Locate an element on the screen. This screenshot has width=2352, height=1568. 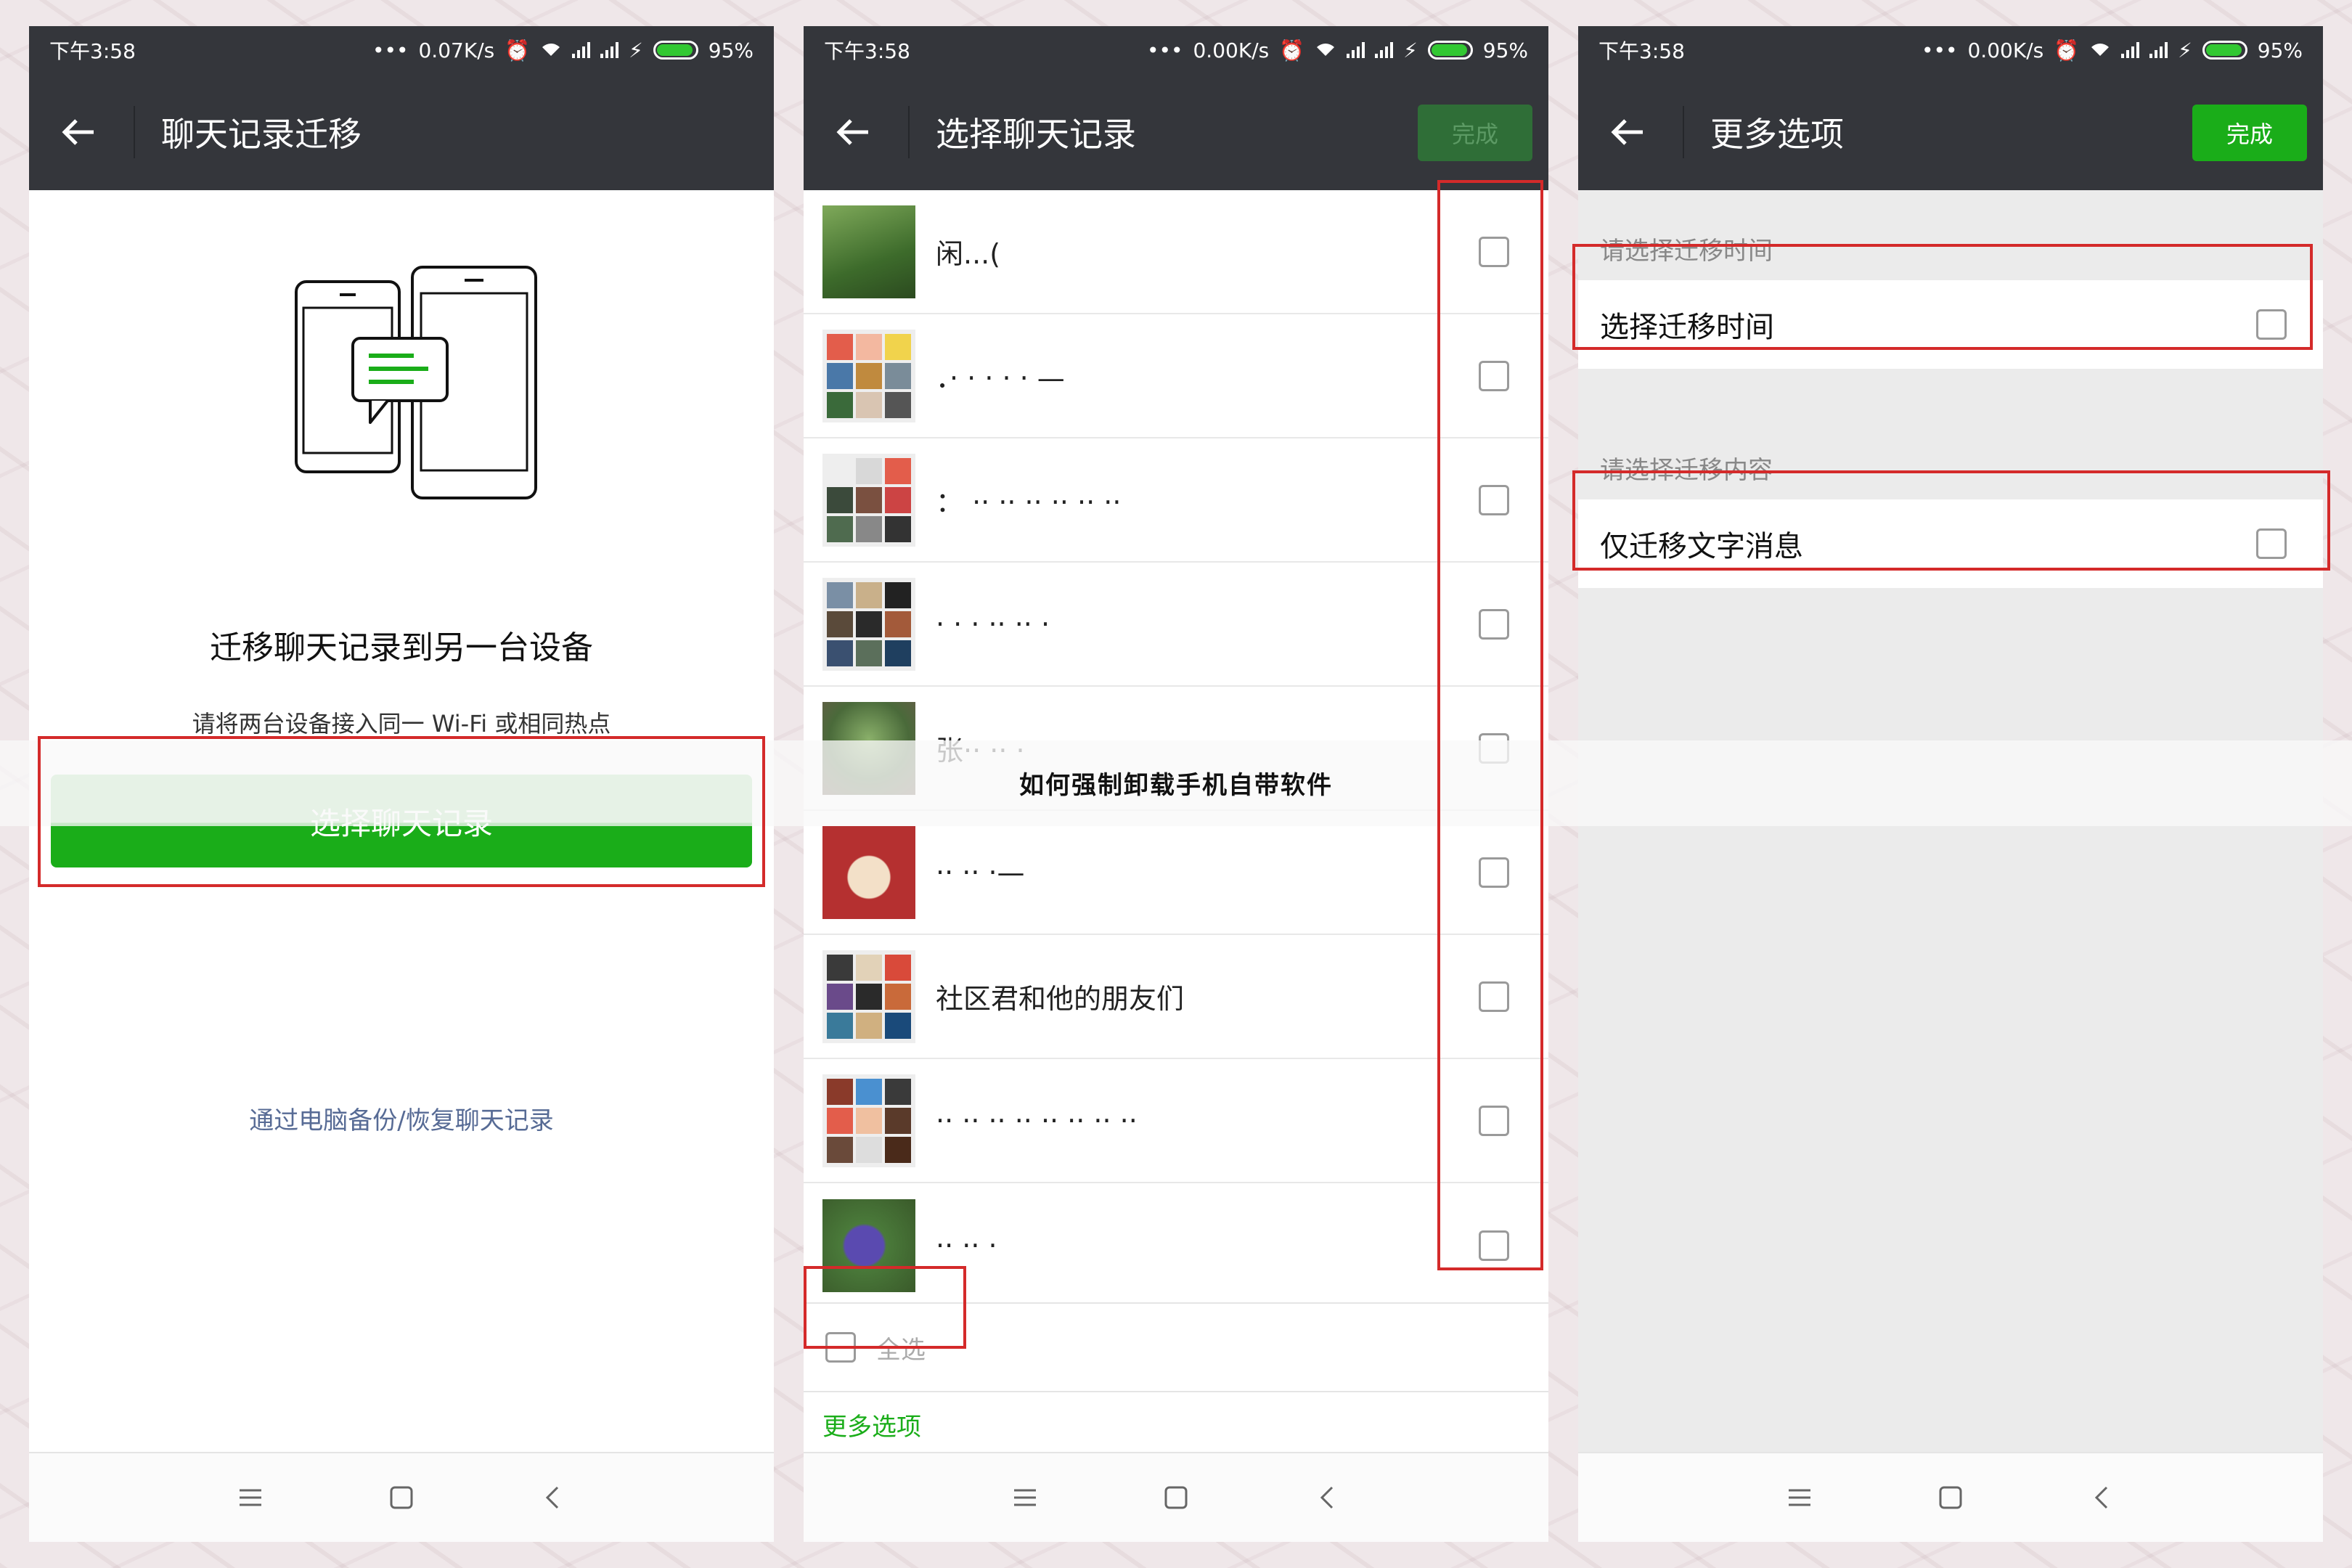
page-title: 选择聊天记录 is located at coordinates (1036, 135).